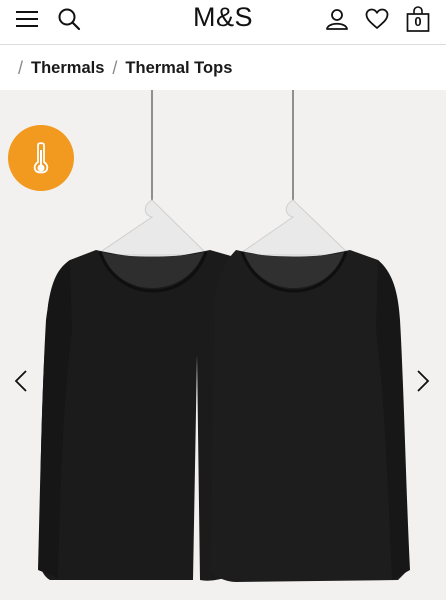 The width and height of the screenshot is (446, 600). I want to click on site-header: M&S 0, so click(223, 22).